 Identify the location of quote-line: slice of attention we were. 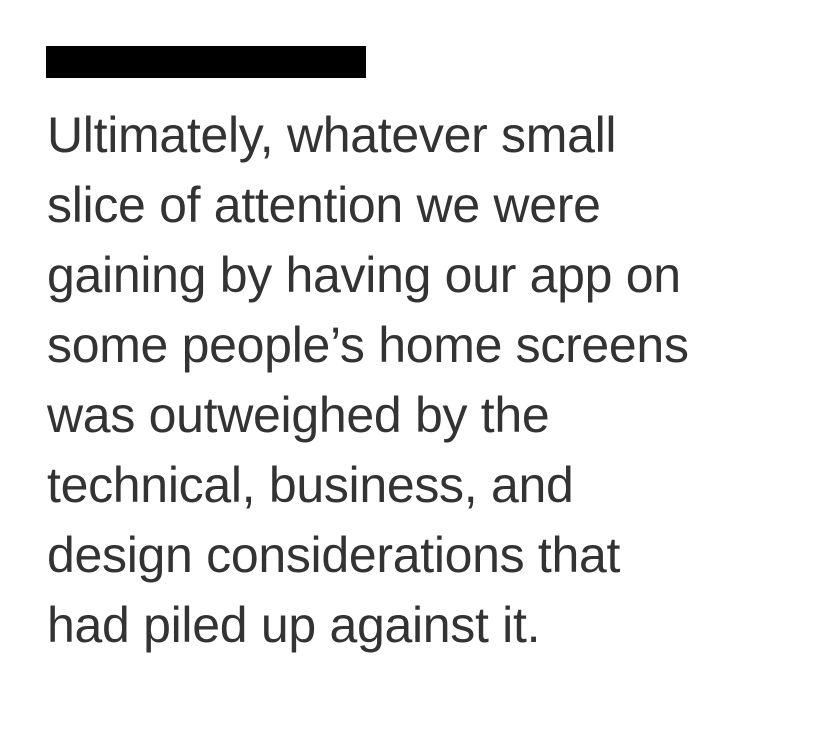
(324, 205).